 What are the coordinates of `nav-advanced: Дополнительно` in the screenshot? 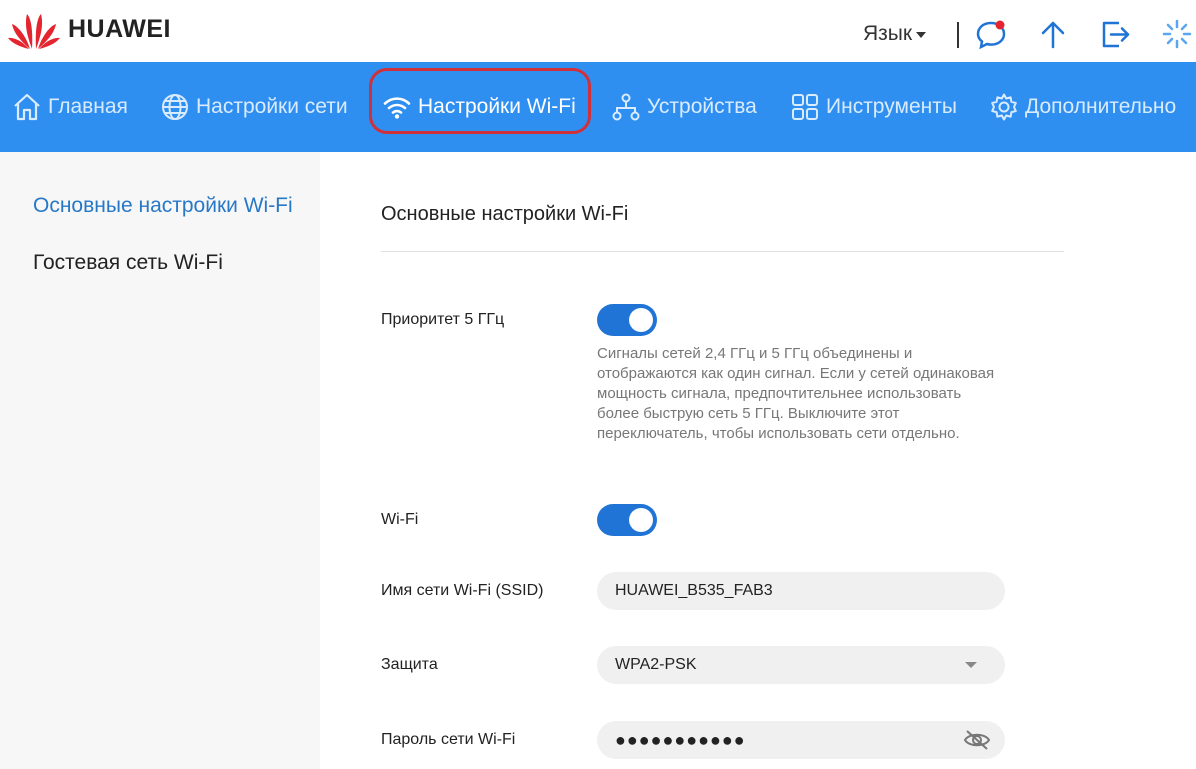 It's located at (1082, 107).